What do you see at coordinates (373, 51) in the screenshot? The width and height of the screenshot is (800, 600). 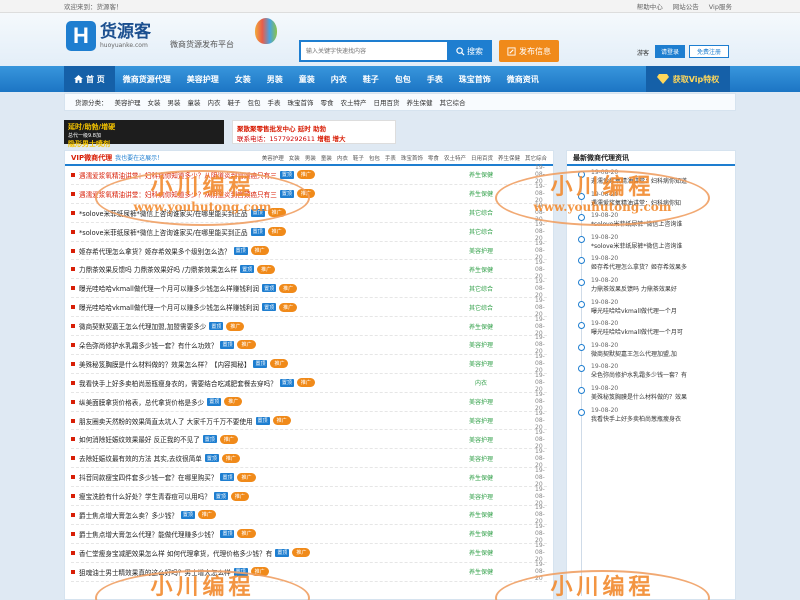 I see `search-input` at bounding box center [373, 51].